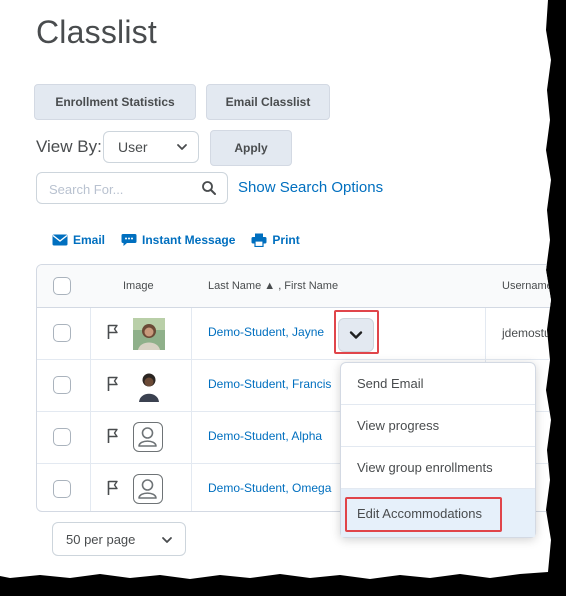 The width and height of the screenshot is (566, 596). I want to click on view-by-value: User, so click(133, 147).